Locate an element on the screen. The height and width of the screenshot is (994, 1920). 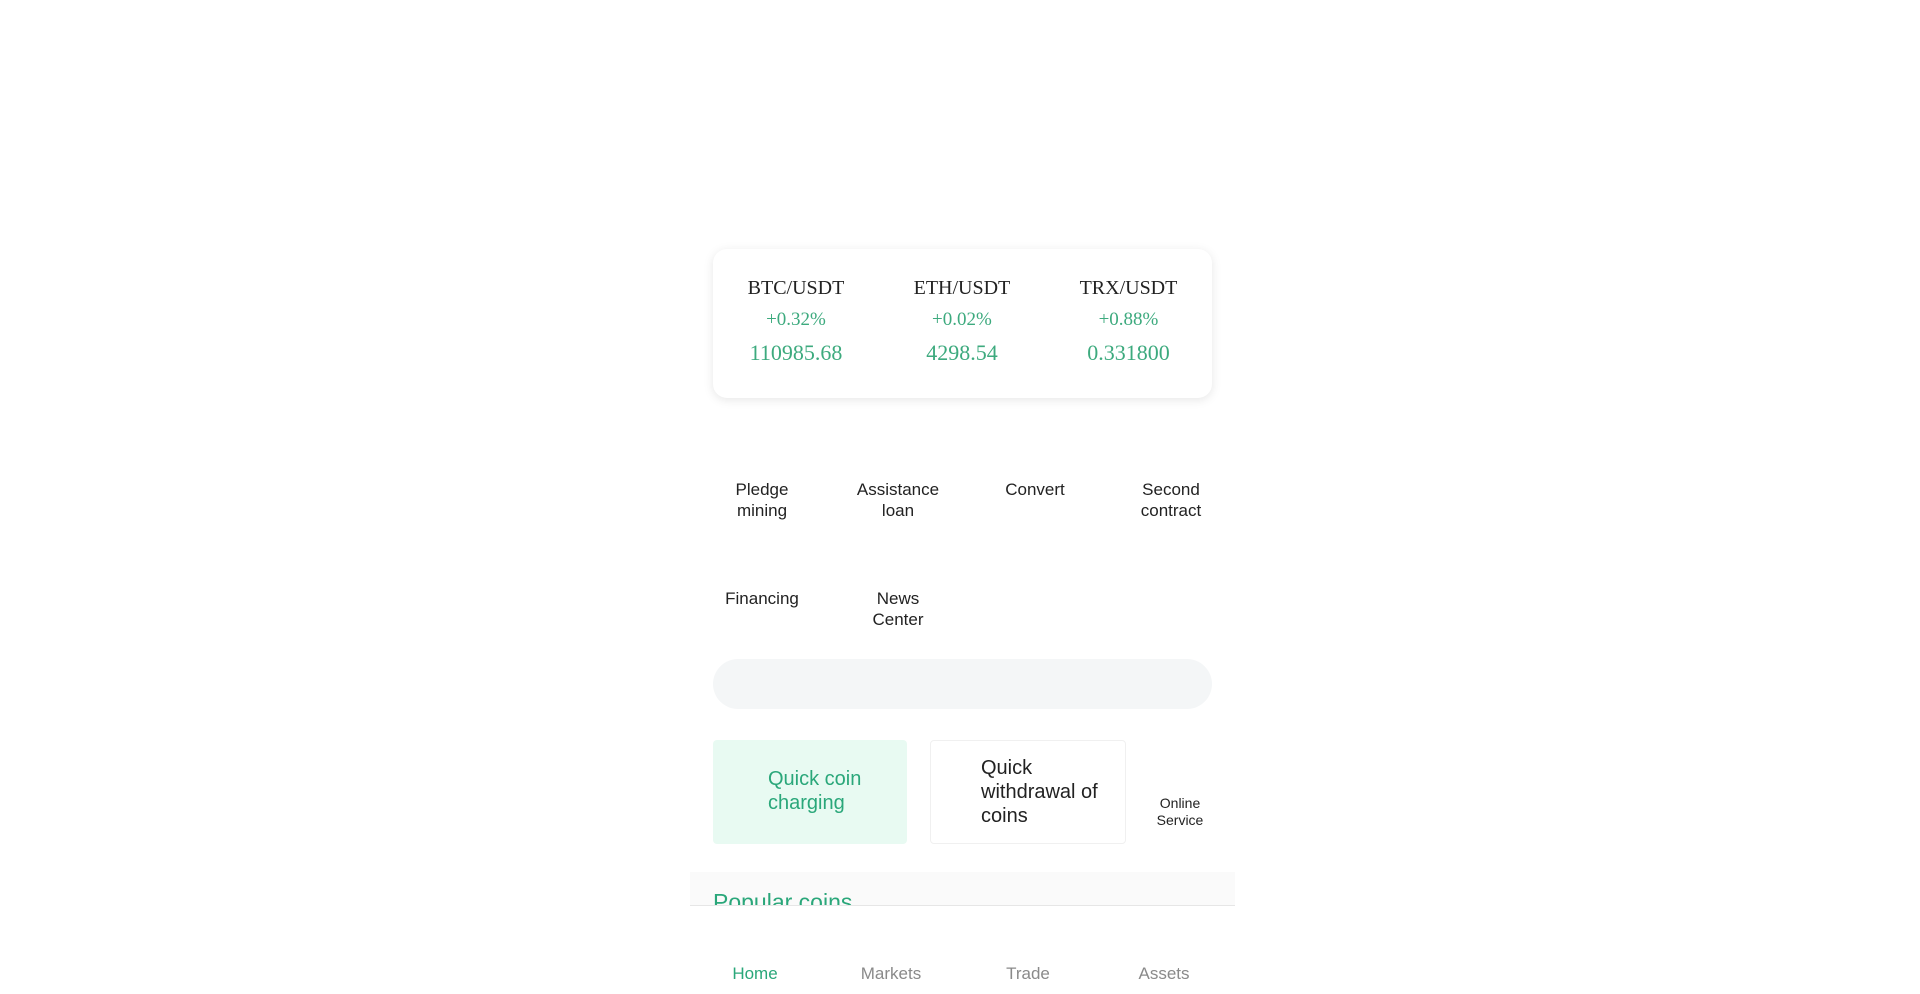
shortcut-label: Financing is located at coordinates (762, 598).